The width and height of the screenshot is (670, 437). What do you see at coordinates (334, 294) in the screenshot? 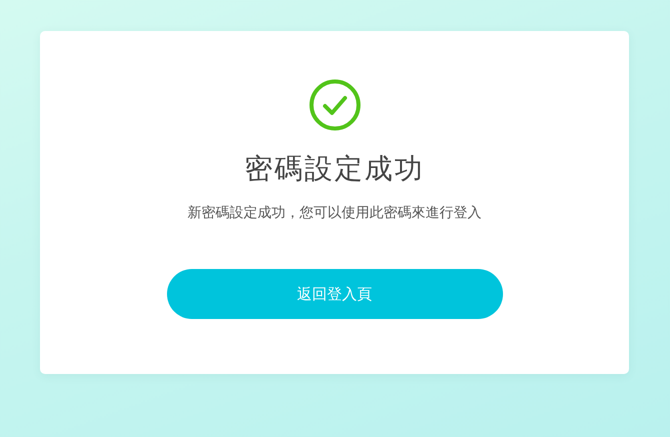
I see `back-to-login-button: 返回登入頁` at bounding box center [334, 294].